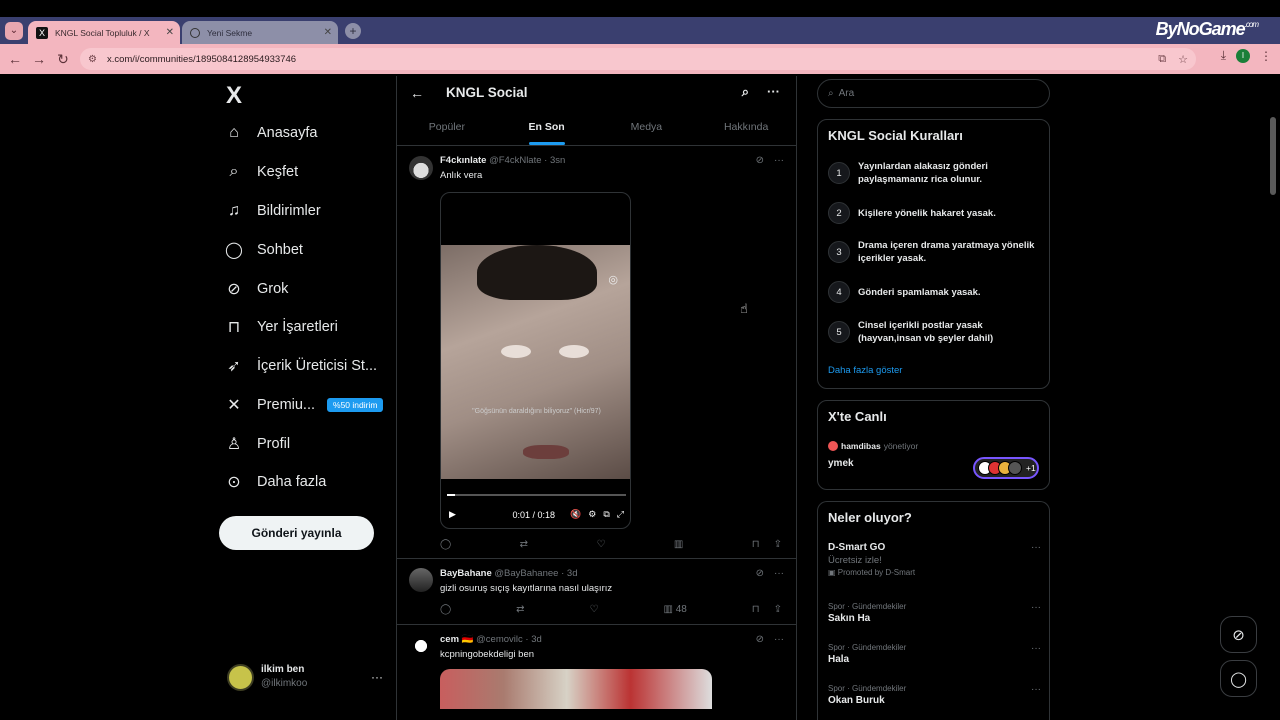 Image resolution: width=1280 pixels, height=720 pixels. What do you see at coordinates (278, 327) in the screenshot?
I see `sidebar-item-bookmarks: ⊓ Yer İşaretleri` at bounding box center [278, 327].